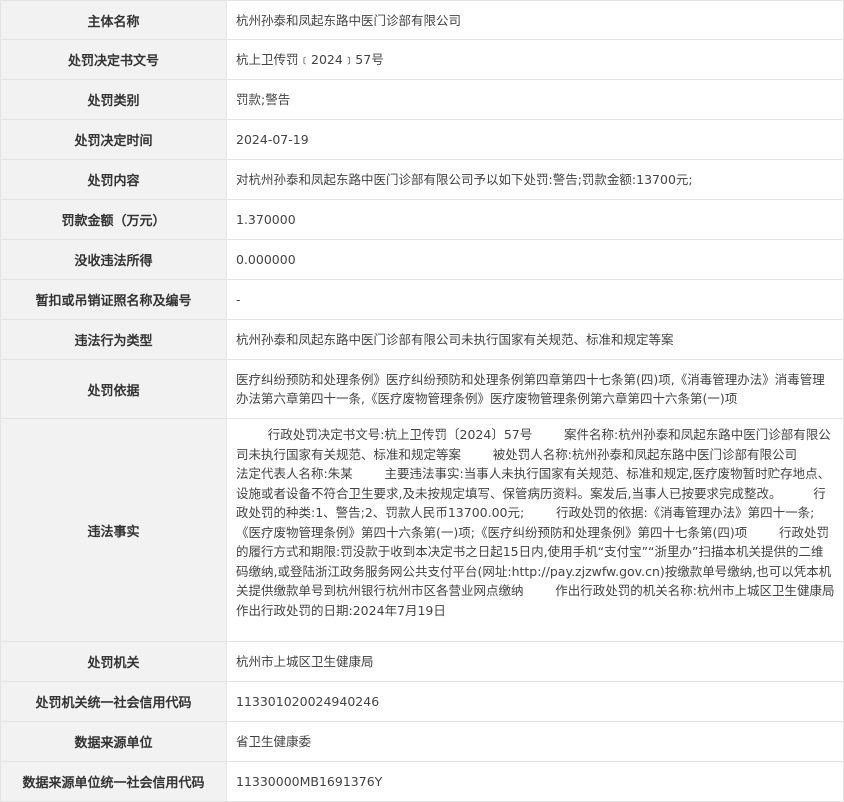 The height and width of the screenshot is (802, 844). I want to click on row-label: 处罚决定书文号, so click(113, 59).